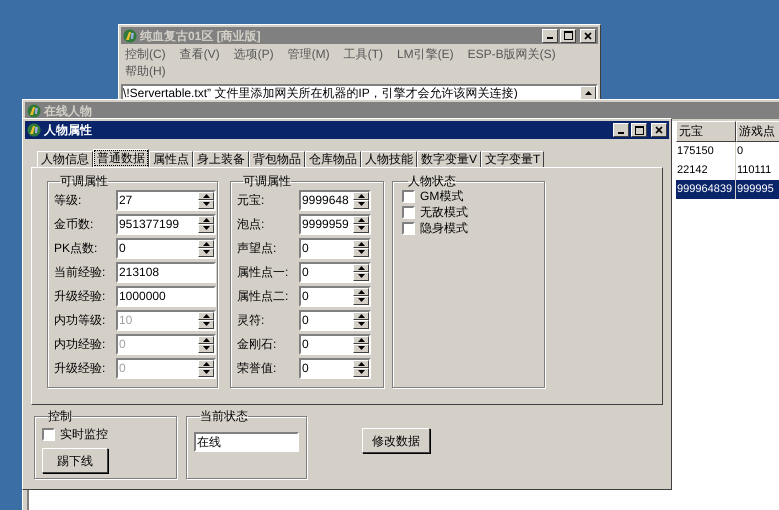 The height and width of the screenshot is (510, 779). I want to click on group-title: 人物状态, so click(432, 181).